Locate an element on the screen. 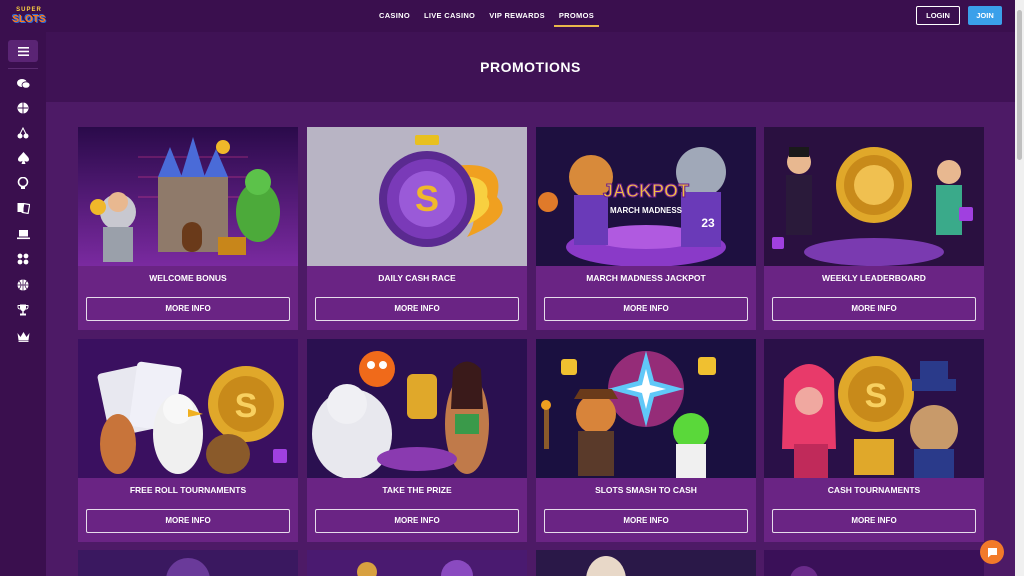  page-scrollbar is located at coordinates (1019, 288).